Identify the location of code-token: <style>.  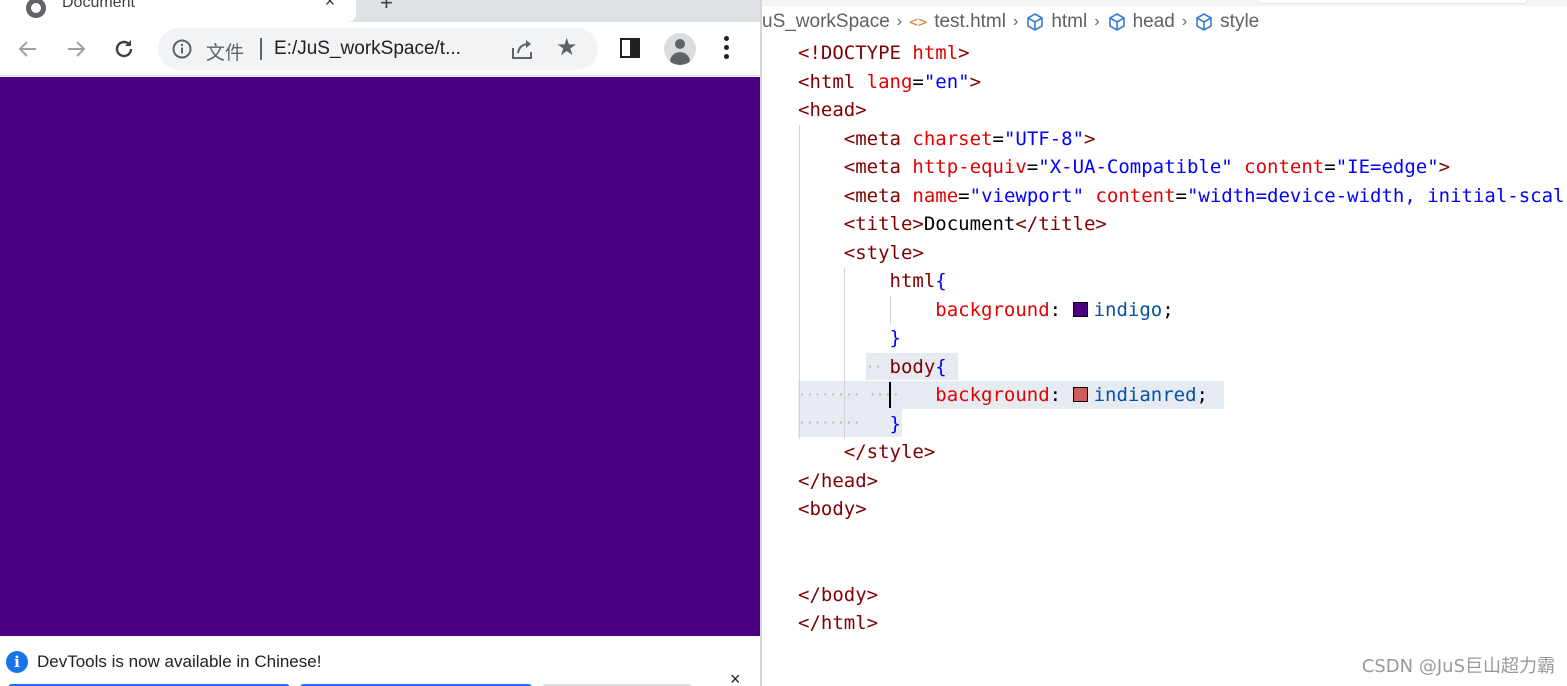
(883, 252).